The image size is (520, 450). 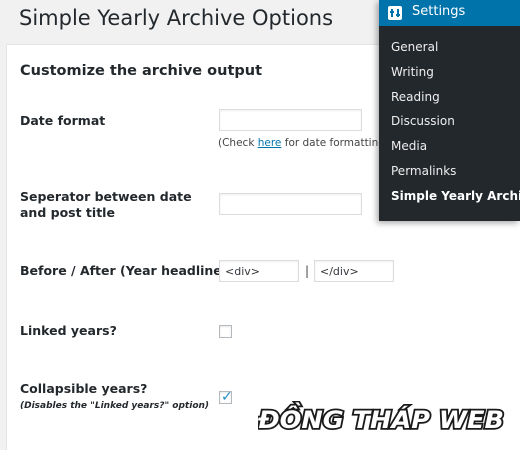 I want to click on menu-item-reading: Reading, so click(x=415, y=97).